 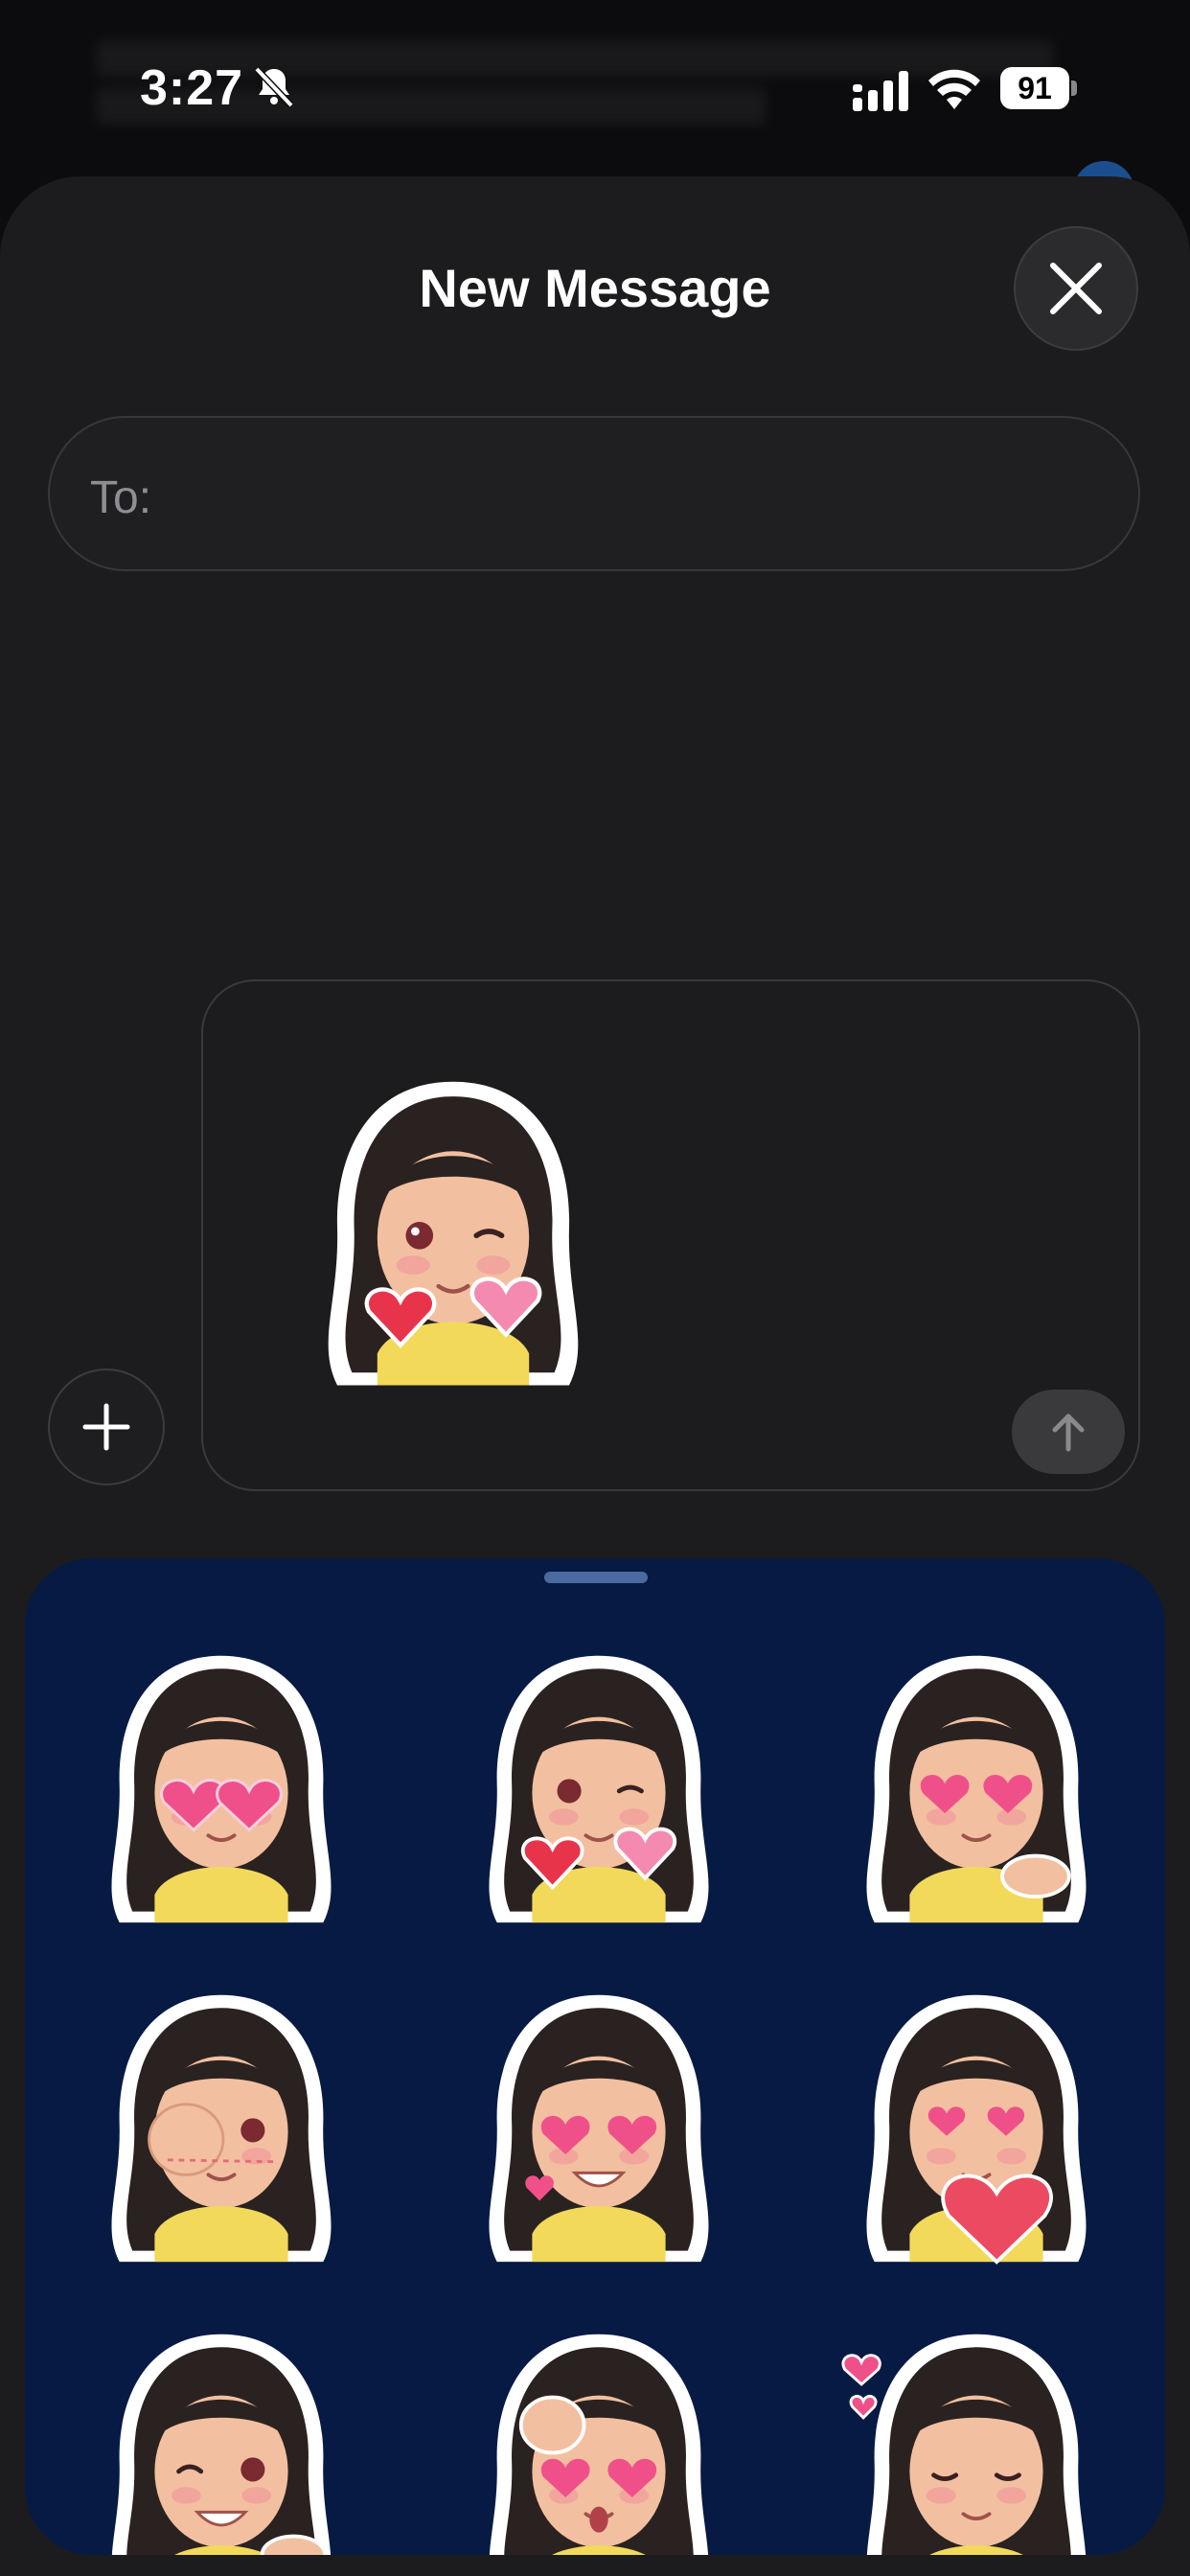 I want to click on sticker-girl-heart-eyes, so click(x=221, y=1788).